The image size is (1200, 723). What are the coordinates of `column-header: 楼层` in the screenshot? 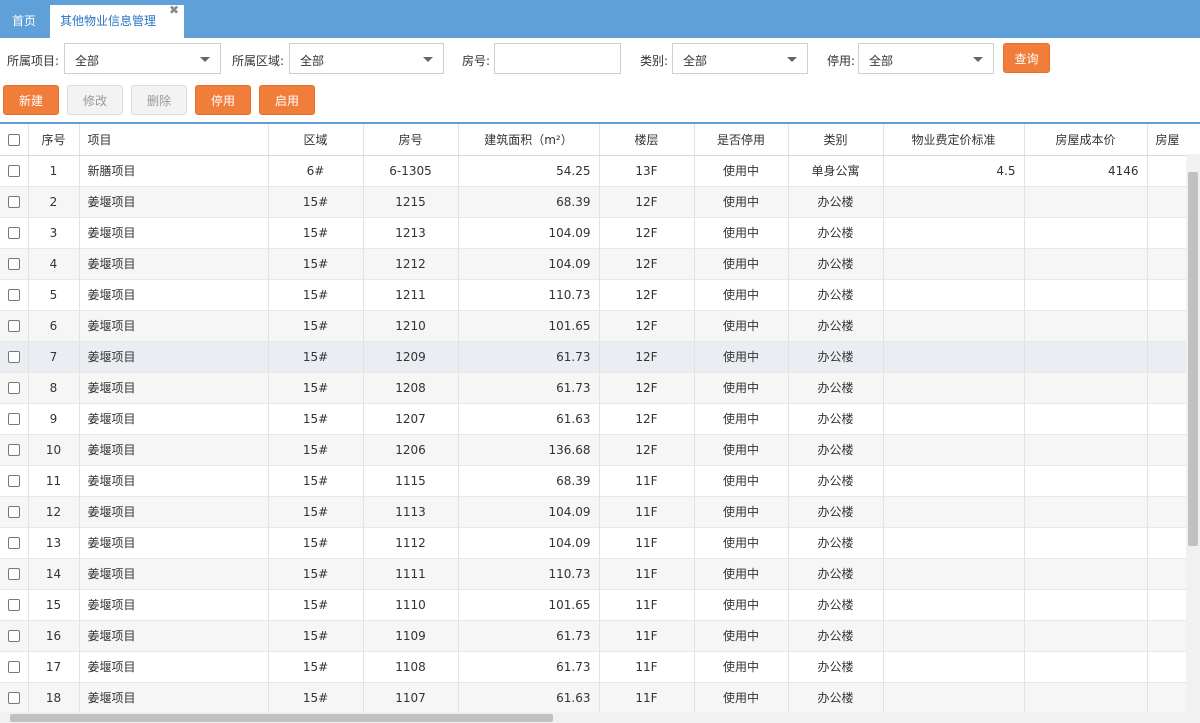 It's located at (647, 140).